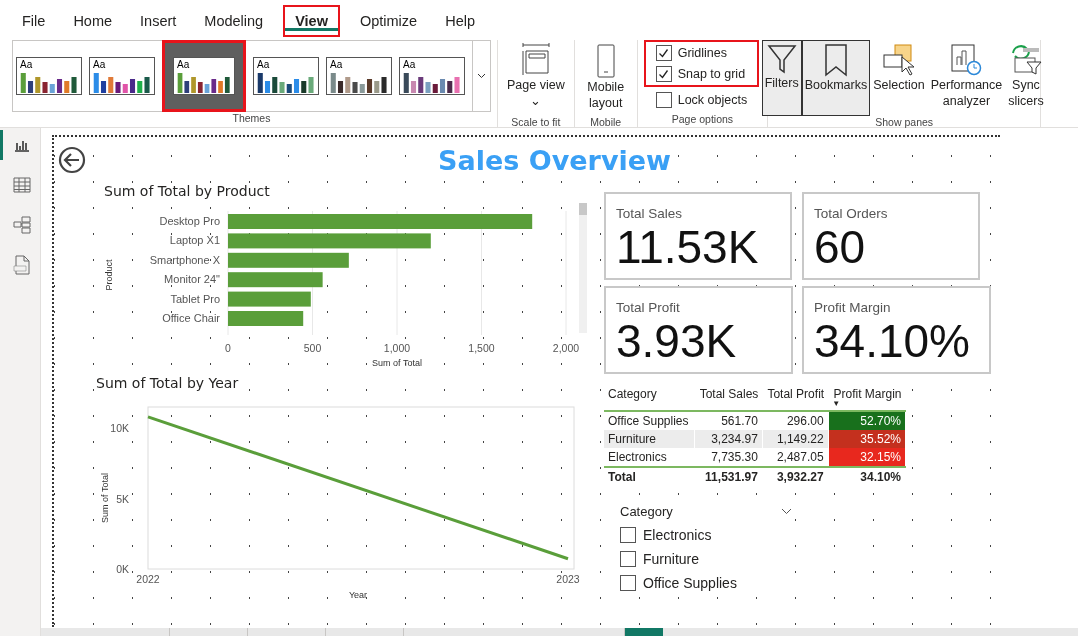 This screenshot has width=1078, height=636. Describe the element at coordinates (21, 185) in the screenshot. I see `table-icon` at that location.